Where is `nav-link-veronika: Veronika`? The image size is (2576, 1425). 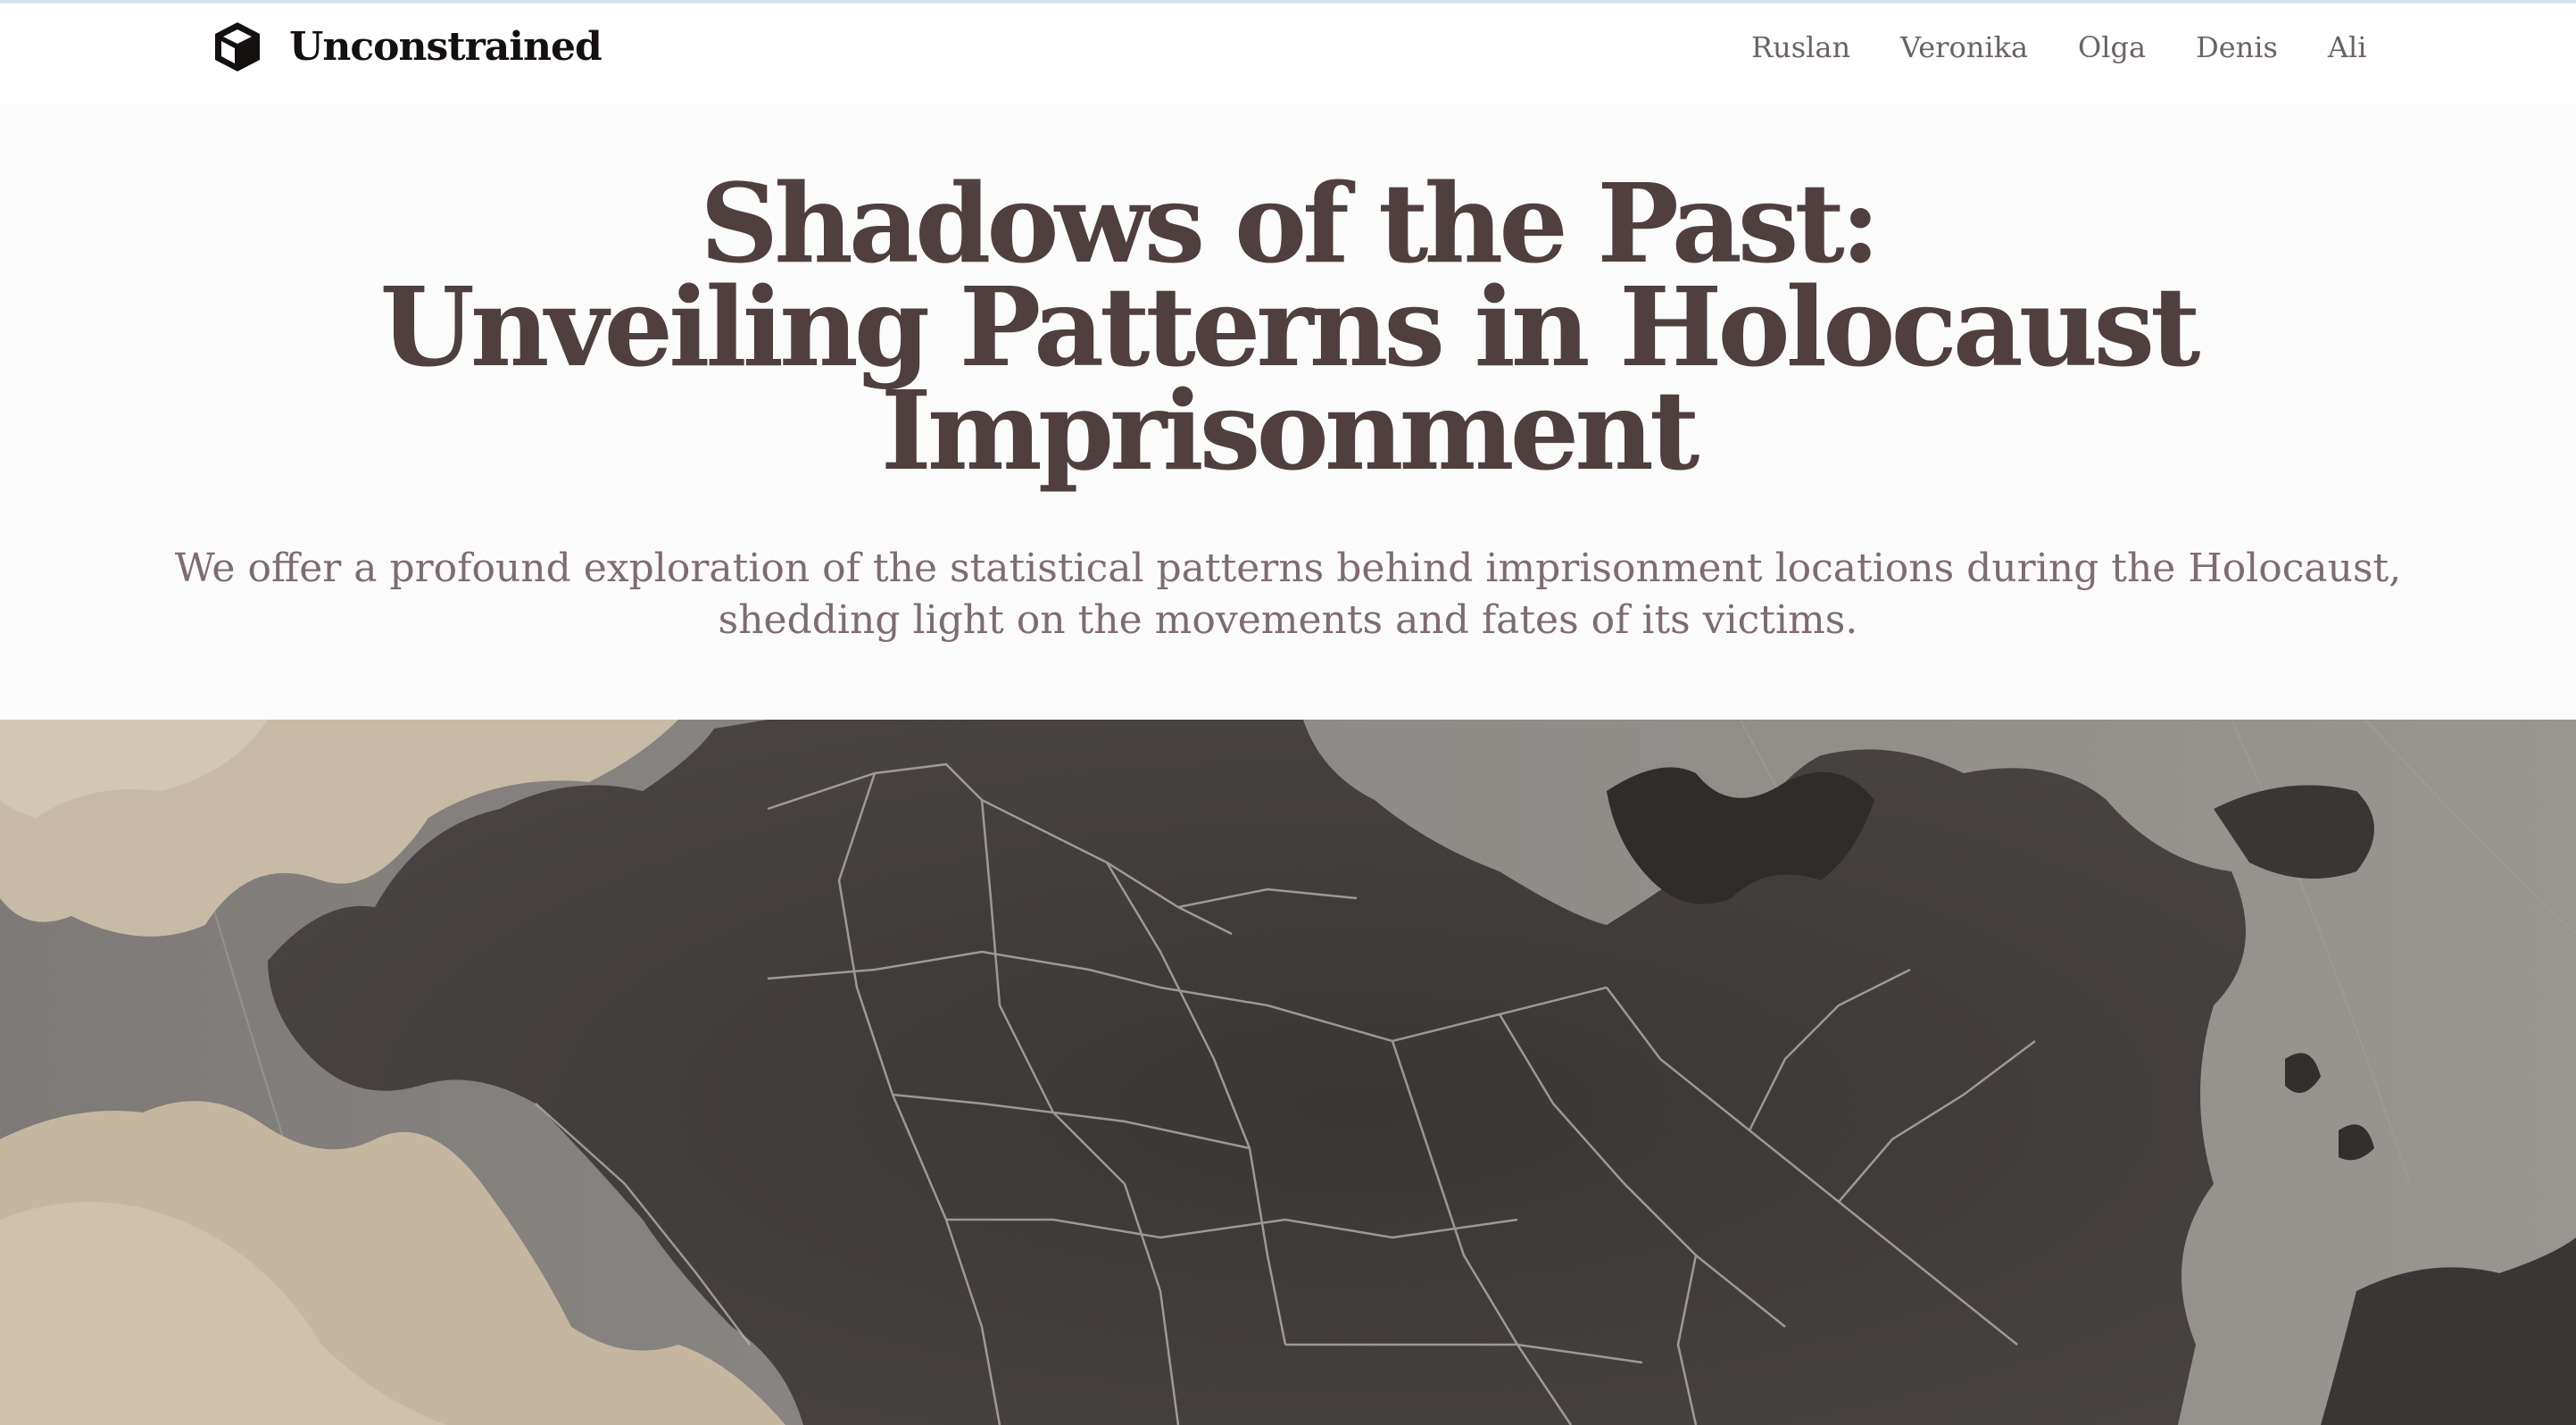
nav-link-veronika: Veronika is located at coordinates (1964, 47).